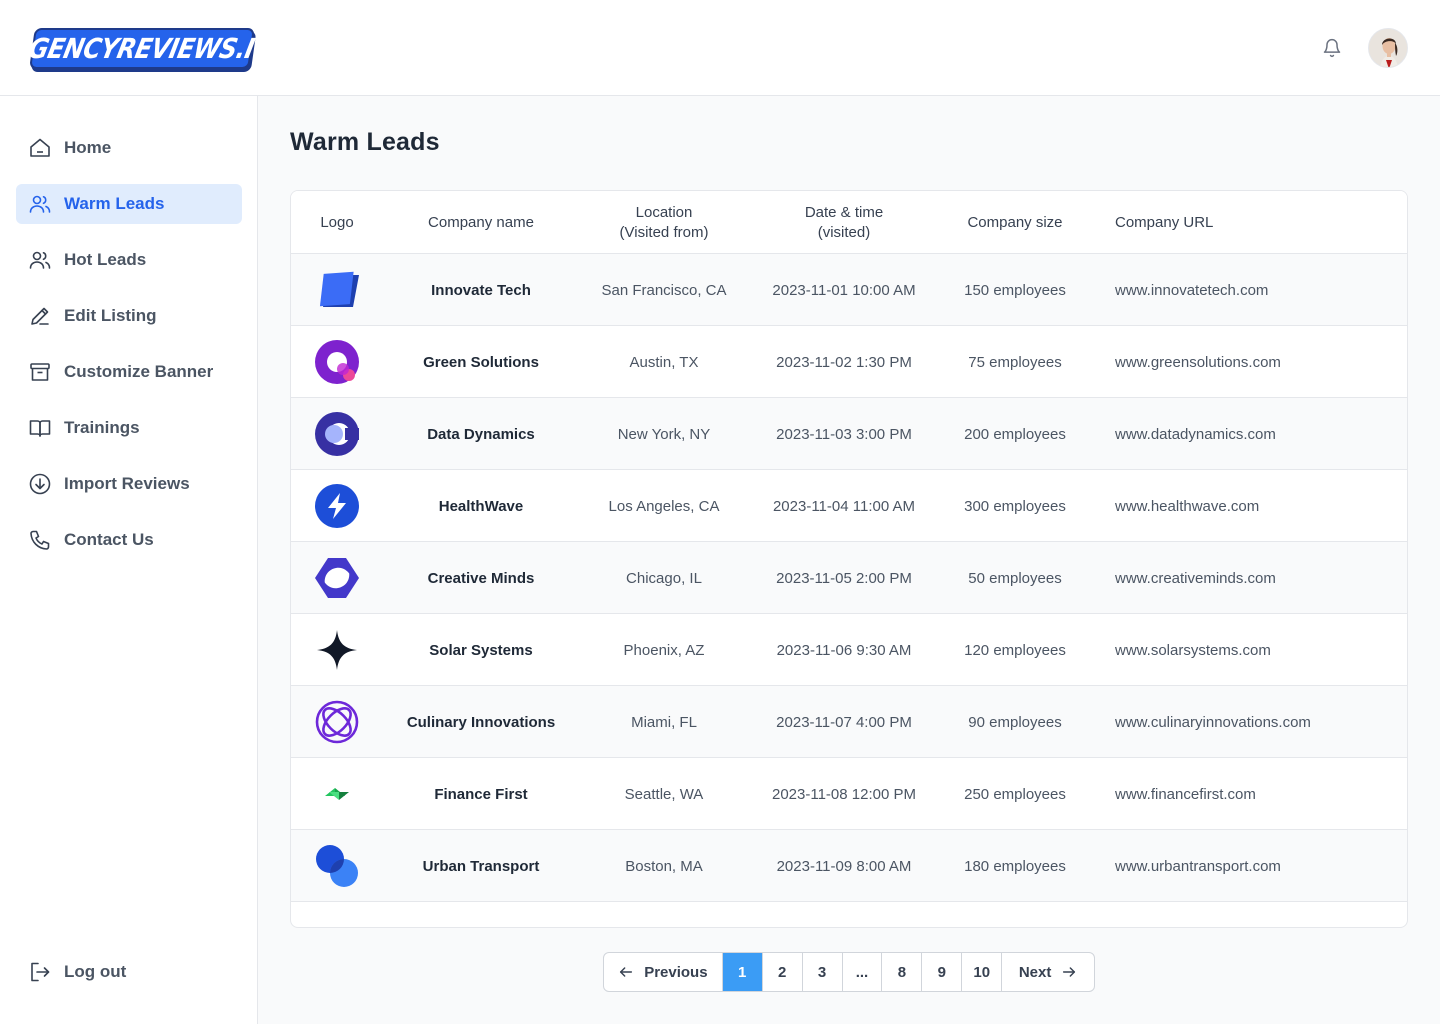 Image resolution: width=1440 pixels, height=1024 pixels. I want to click on green-solutions-logo, so click(337, 362).